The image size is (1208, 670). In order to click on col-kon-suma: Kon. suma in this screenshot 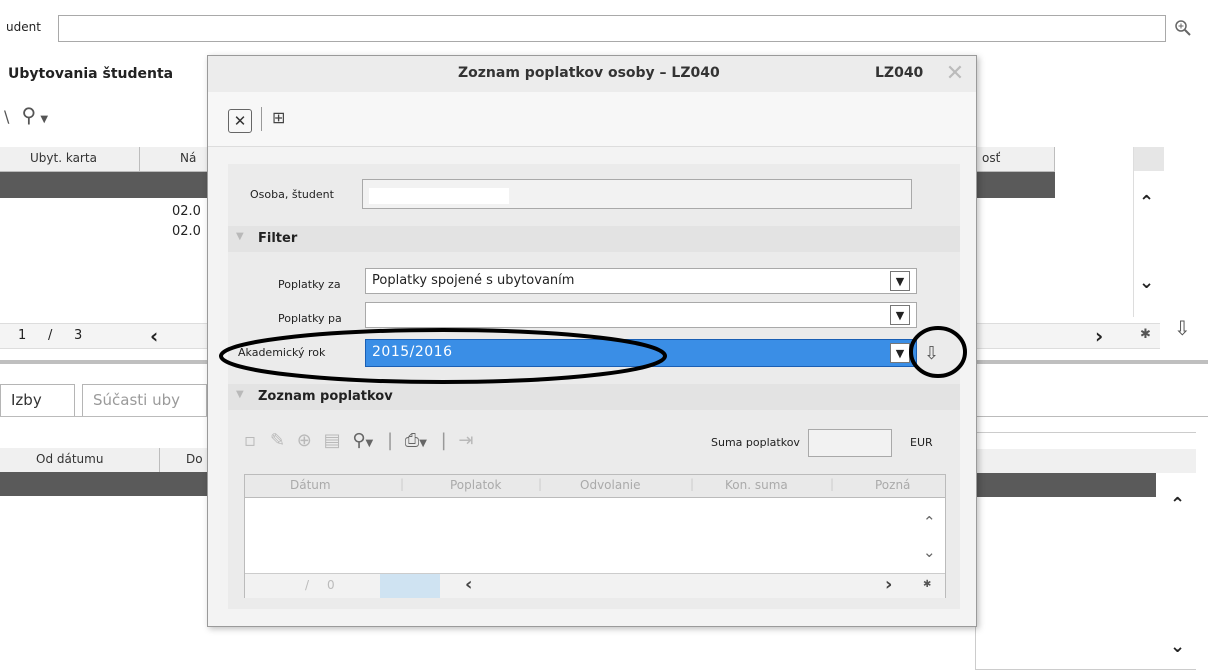, I will do `click(756, 485)`.